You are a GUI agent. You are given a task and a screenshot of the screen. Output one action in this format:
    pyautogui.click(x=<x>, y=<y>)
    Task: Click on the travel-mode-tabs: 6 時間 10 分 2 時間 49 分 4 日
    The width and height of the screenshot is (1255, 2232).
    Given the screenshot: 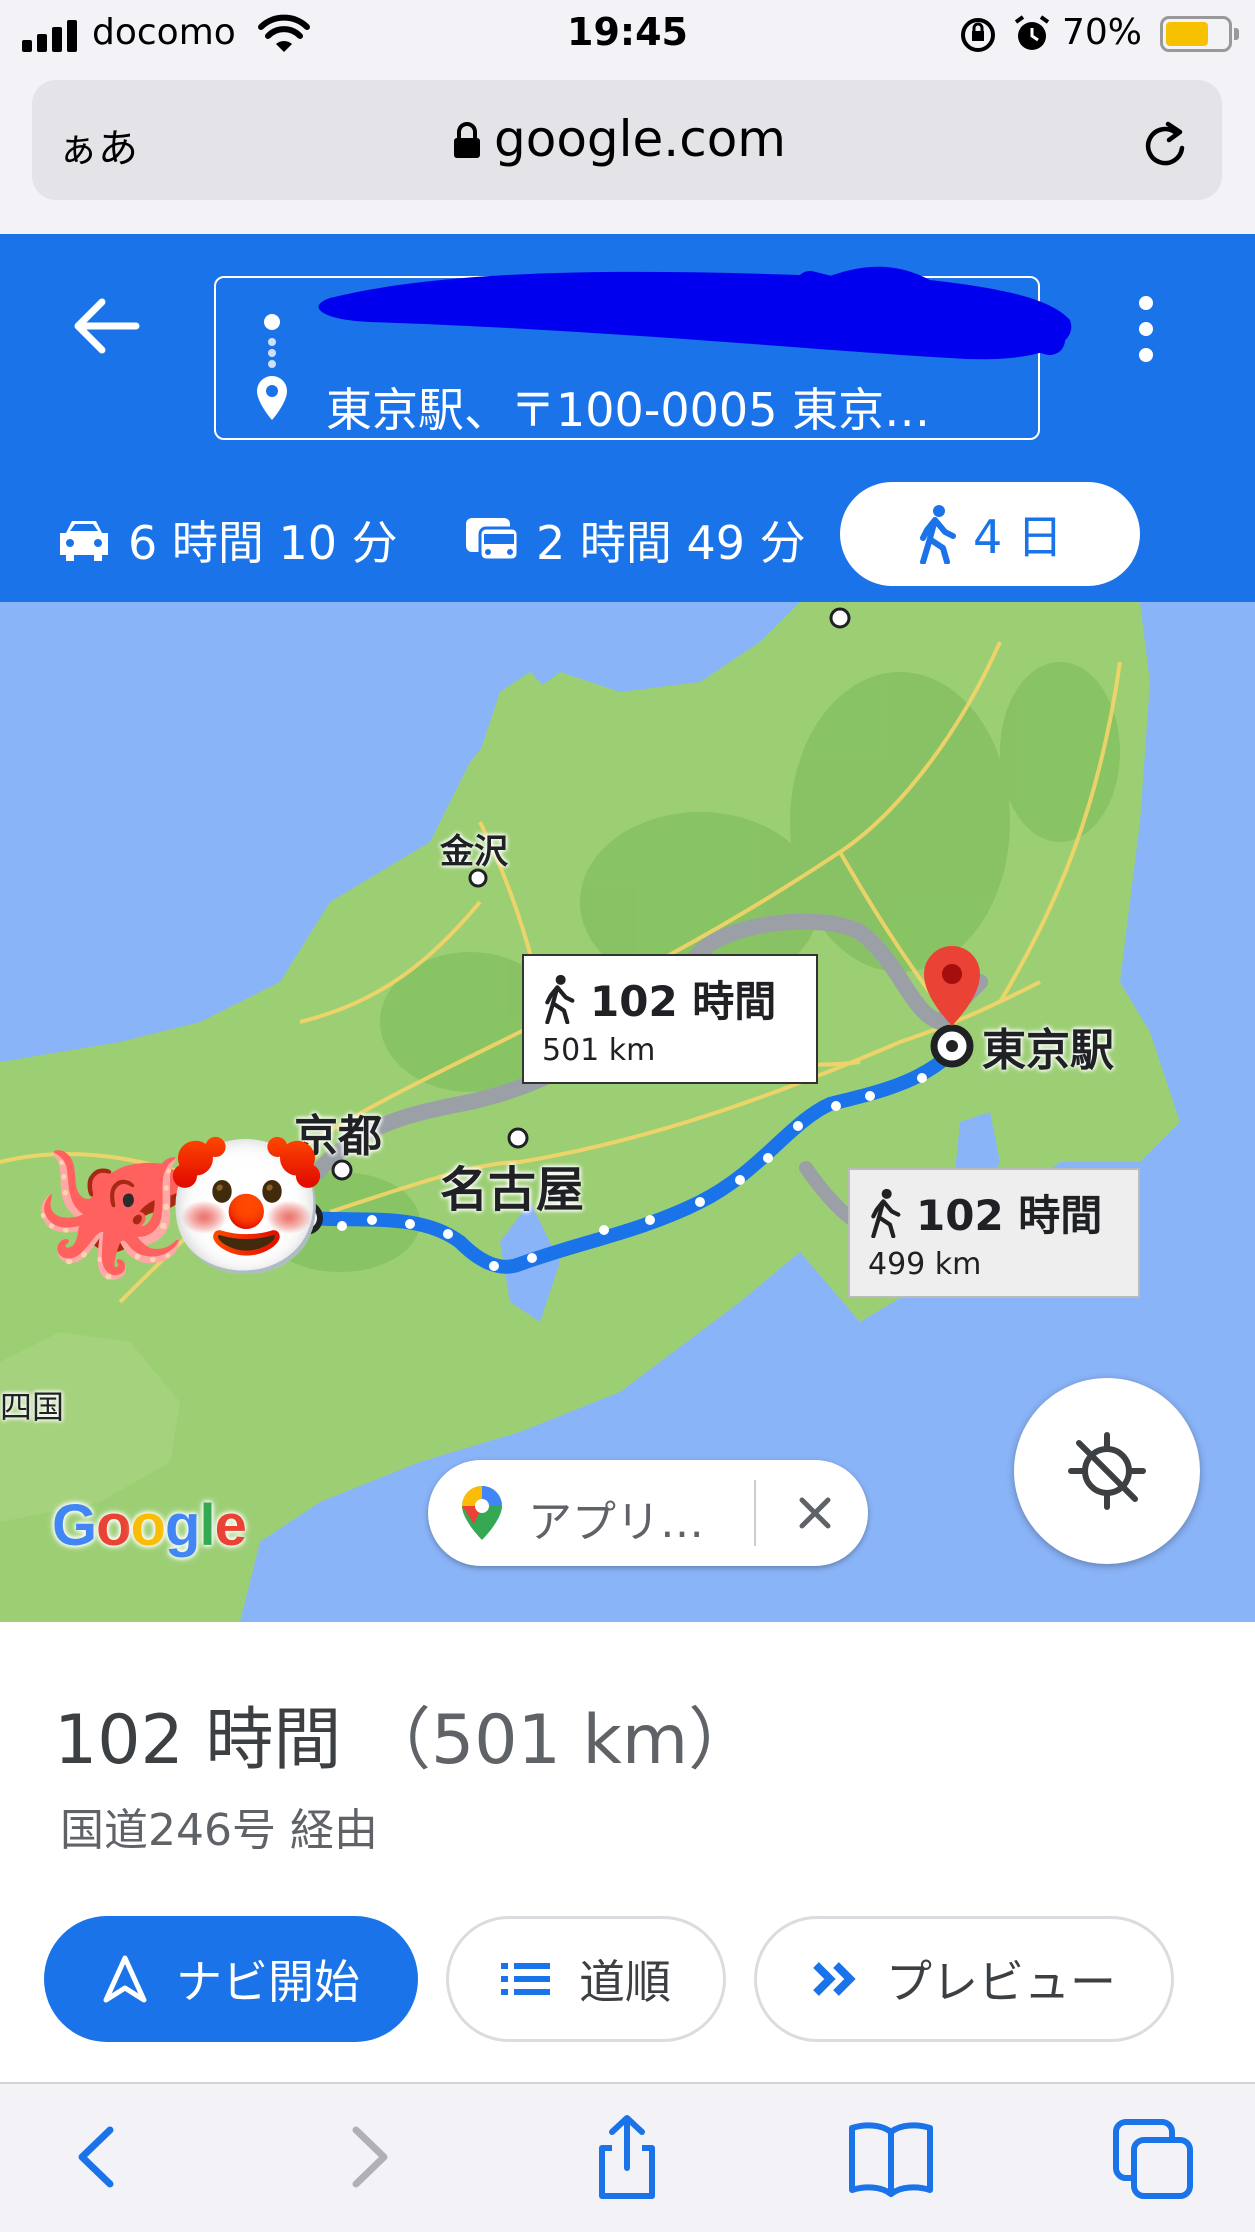 What is the action you would take?
    pyautogui.click(x=627, y=535)
    